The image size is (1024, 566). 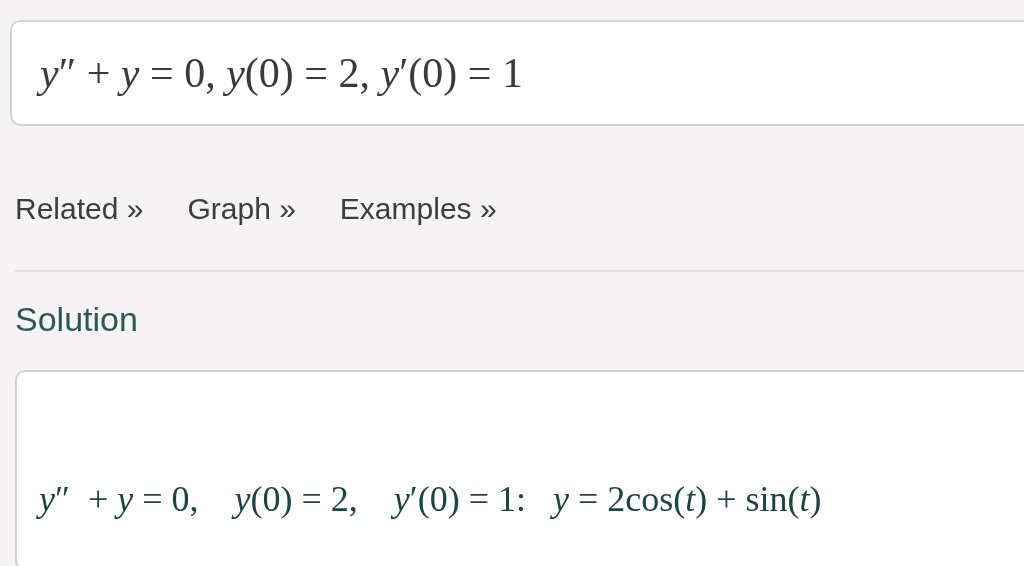 What do you see at coordinates (79, 209) in the screenshot?
I see `nav-link: Related »` at bounding box center [79, 209].